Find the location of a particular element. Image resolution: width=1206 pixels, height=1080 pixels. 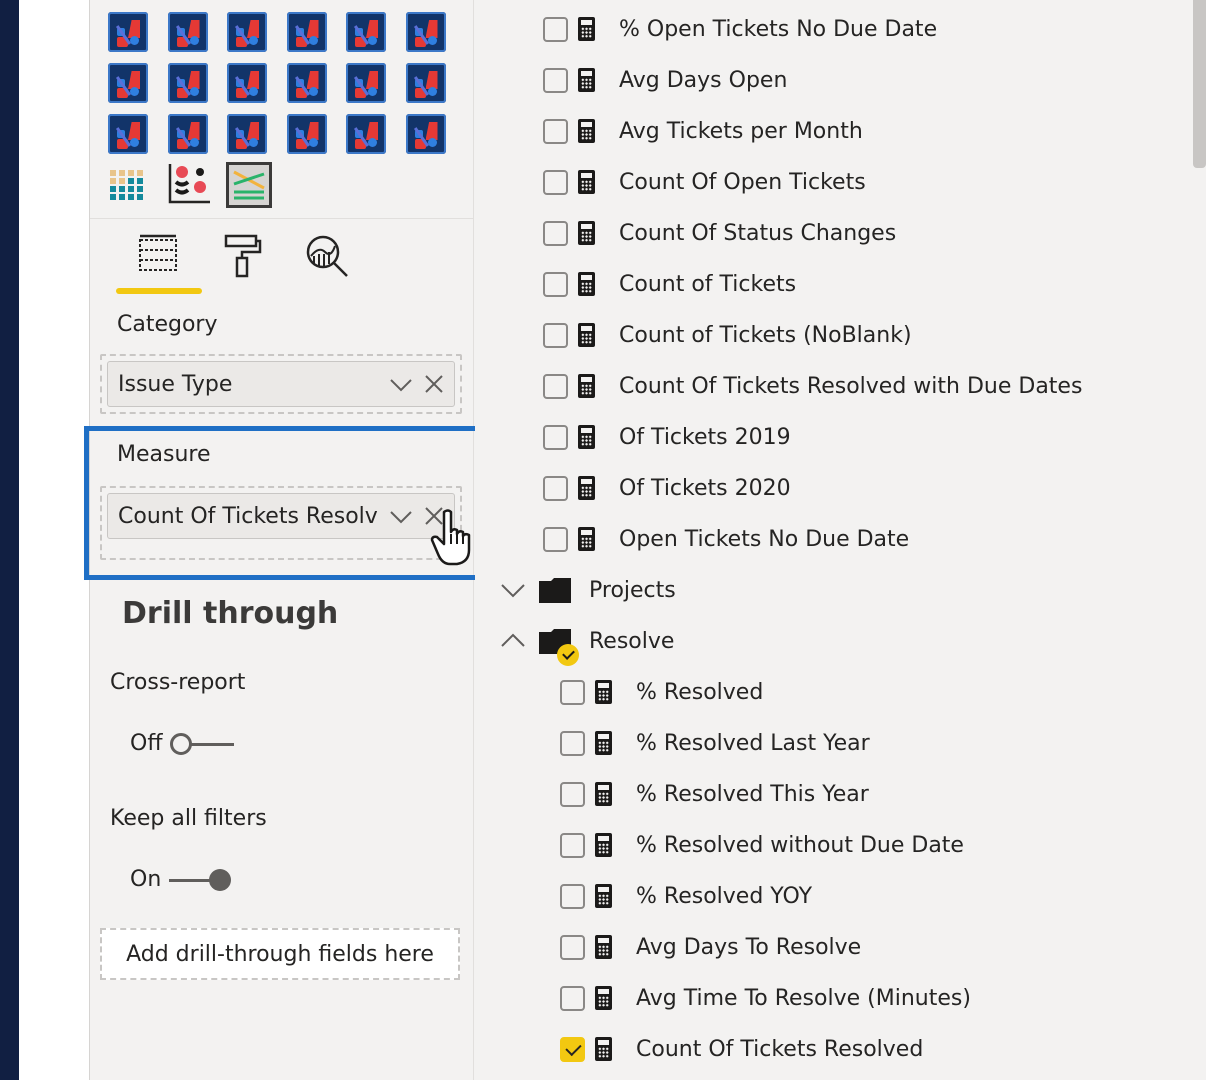

field-list-item: % Resolved This Year is located at coordinates (714, 794).